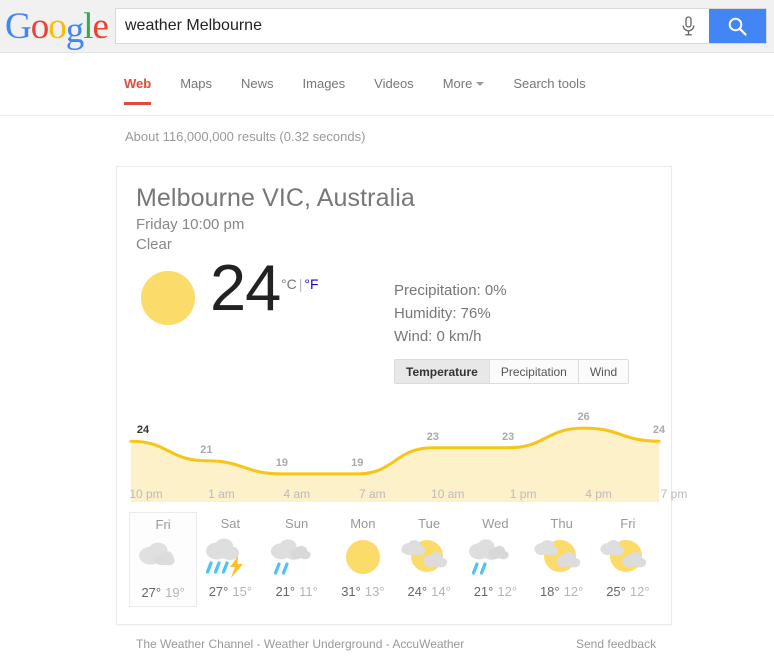 This screenshot has height=658, width=774. I want to click on microphone-icon, so click(688, 26).